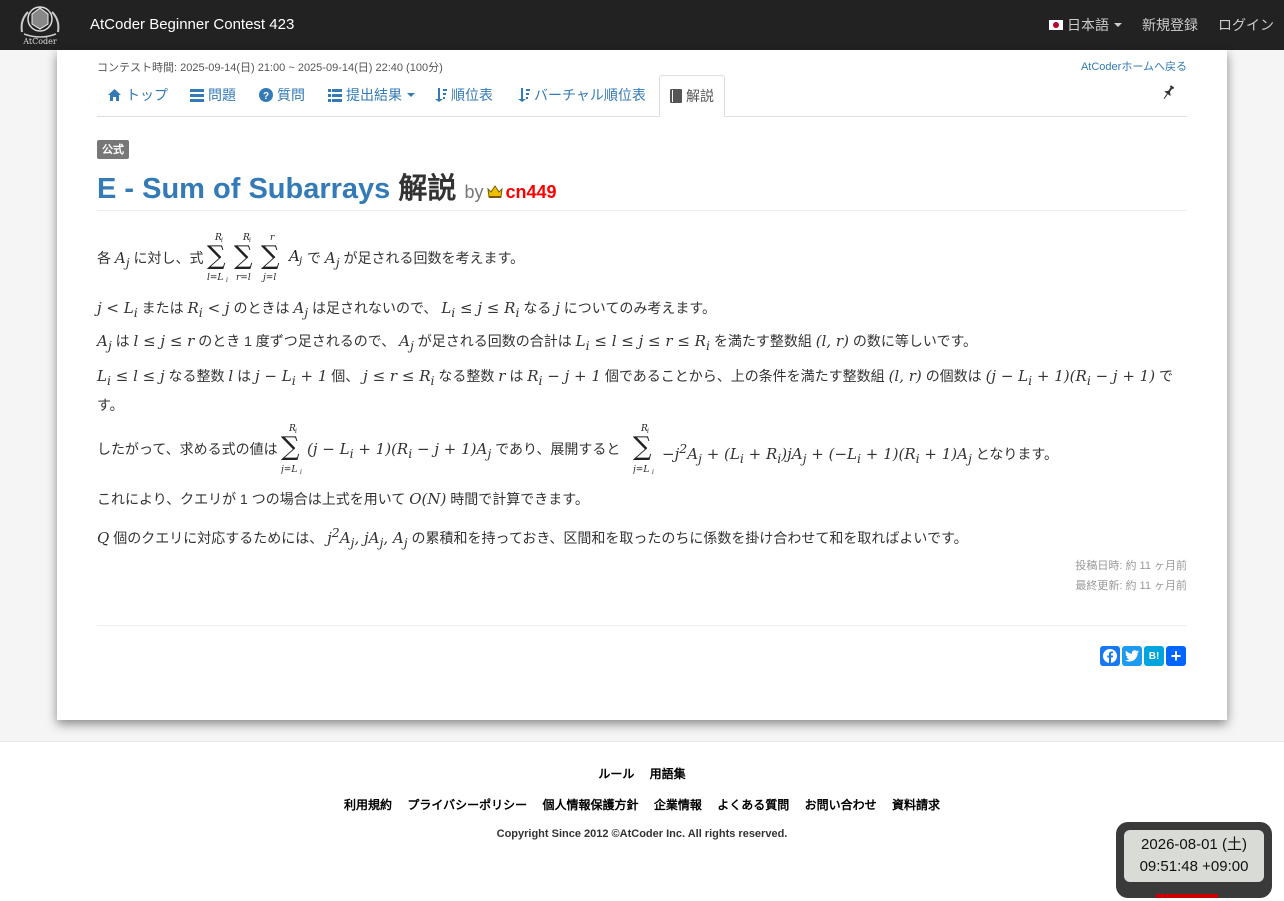 Image resolution: width=1284 pixels, height=901 pixels. I want to click on contest-title: AtCoder Beginner Contest 423, so click(192, 24).